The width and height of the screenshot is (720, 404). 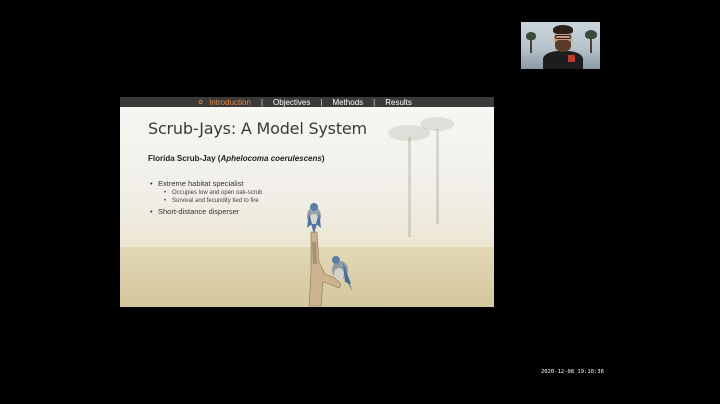 What do you see at coordinates (184, 158) in the screenshot?
I see `subtitle-prefix: Florida Scrub-Jay (` at bounding box center [184, 158].